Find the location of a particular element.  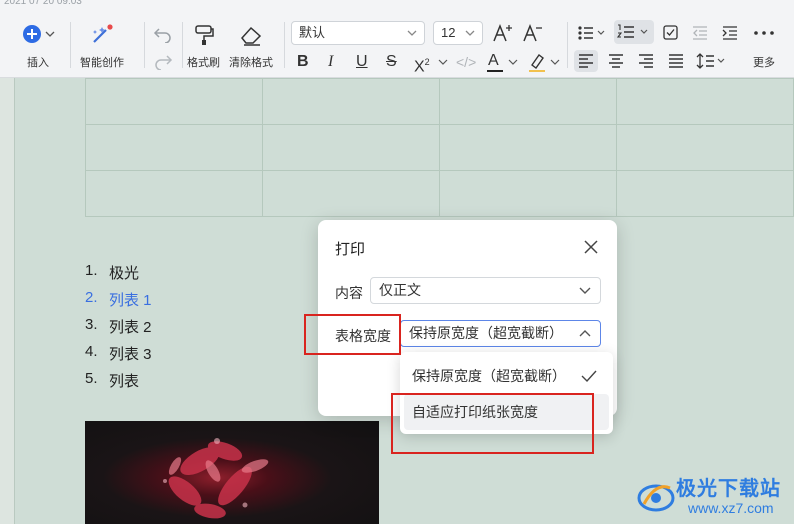

flower-artwork is located at coordinates (216, 478).